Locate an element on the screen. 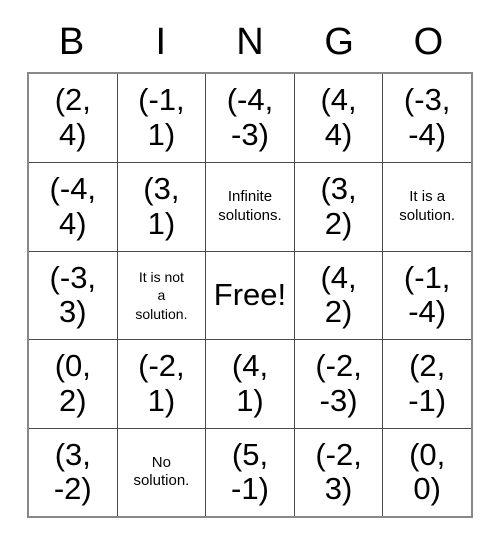 This screenshot has height=544, width=500. bingo-cell-text: (4, 4) is located at coordinates (338, 117).